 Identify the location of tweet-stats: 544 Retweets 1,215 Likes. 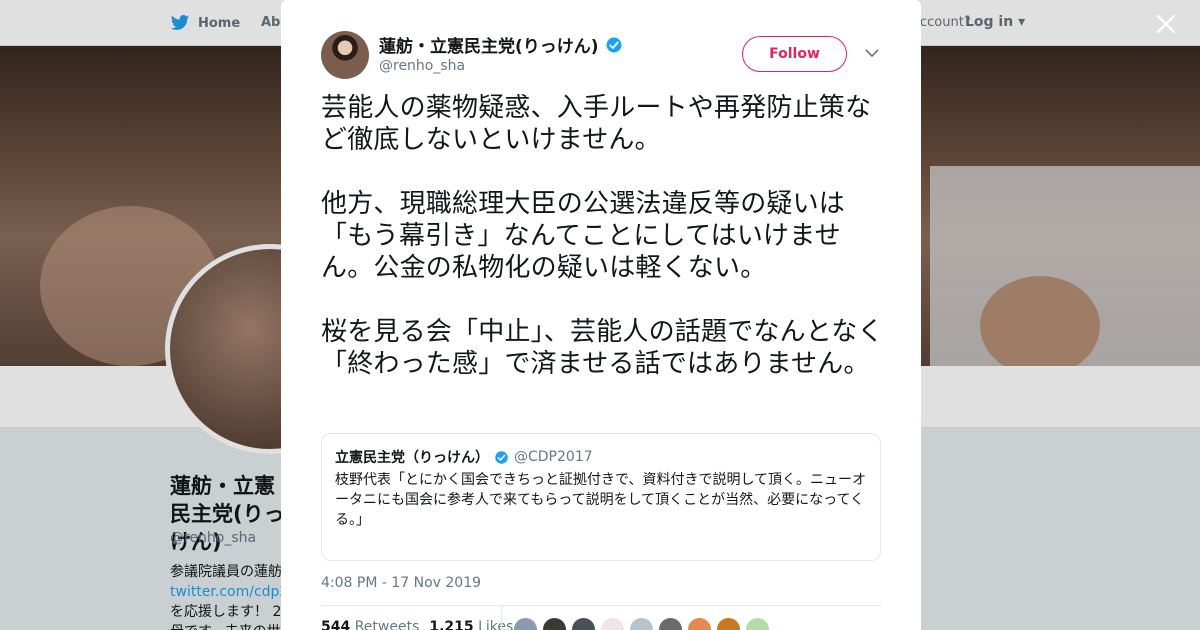
(417, 624).